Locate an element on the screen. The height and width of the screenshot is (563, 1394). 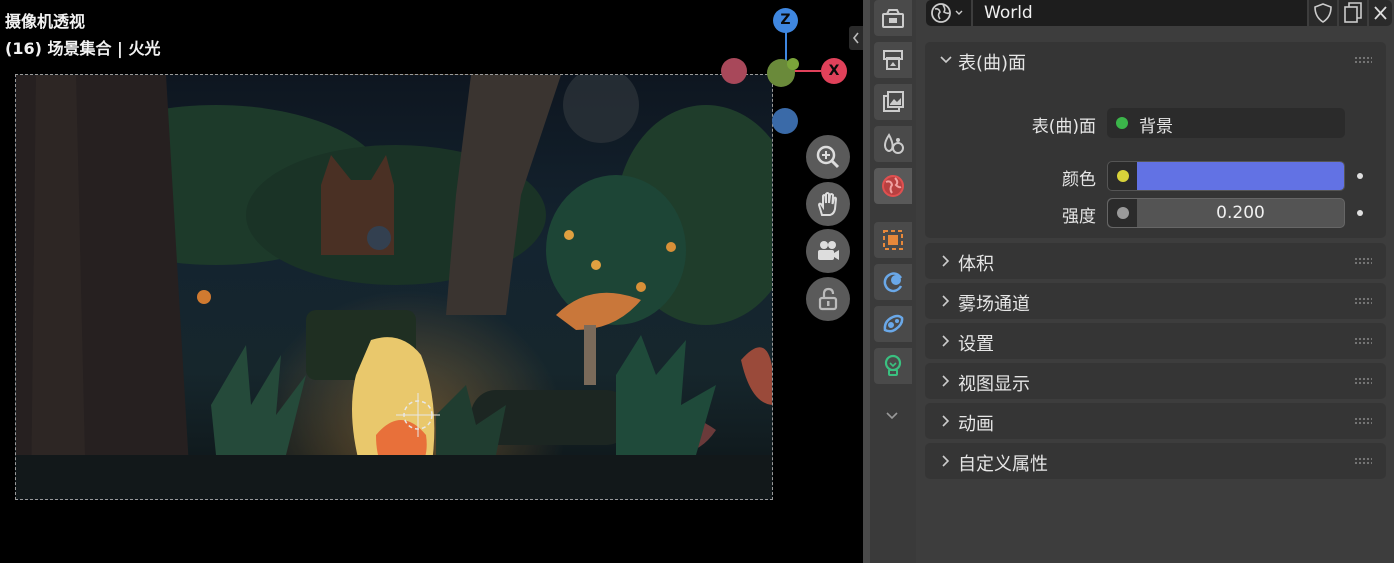
tab-scene is located at coordinates (893, 144).